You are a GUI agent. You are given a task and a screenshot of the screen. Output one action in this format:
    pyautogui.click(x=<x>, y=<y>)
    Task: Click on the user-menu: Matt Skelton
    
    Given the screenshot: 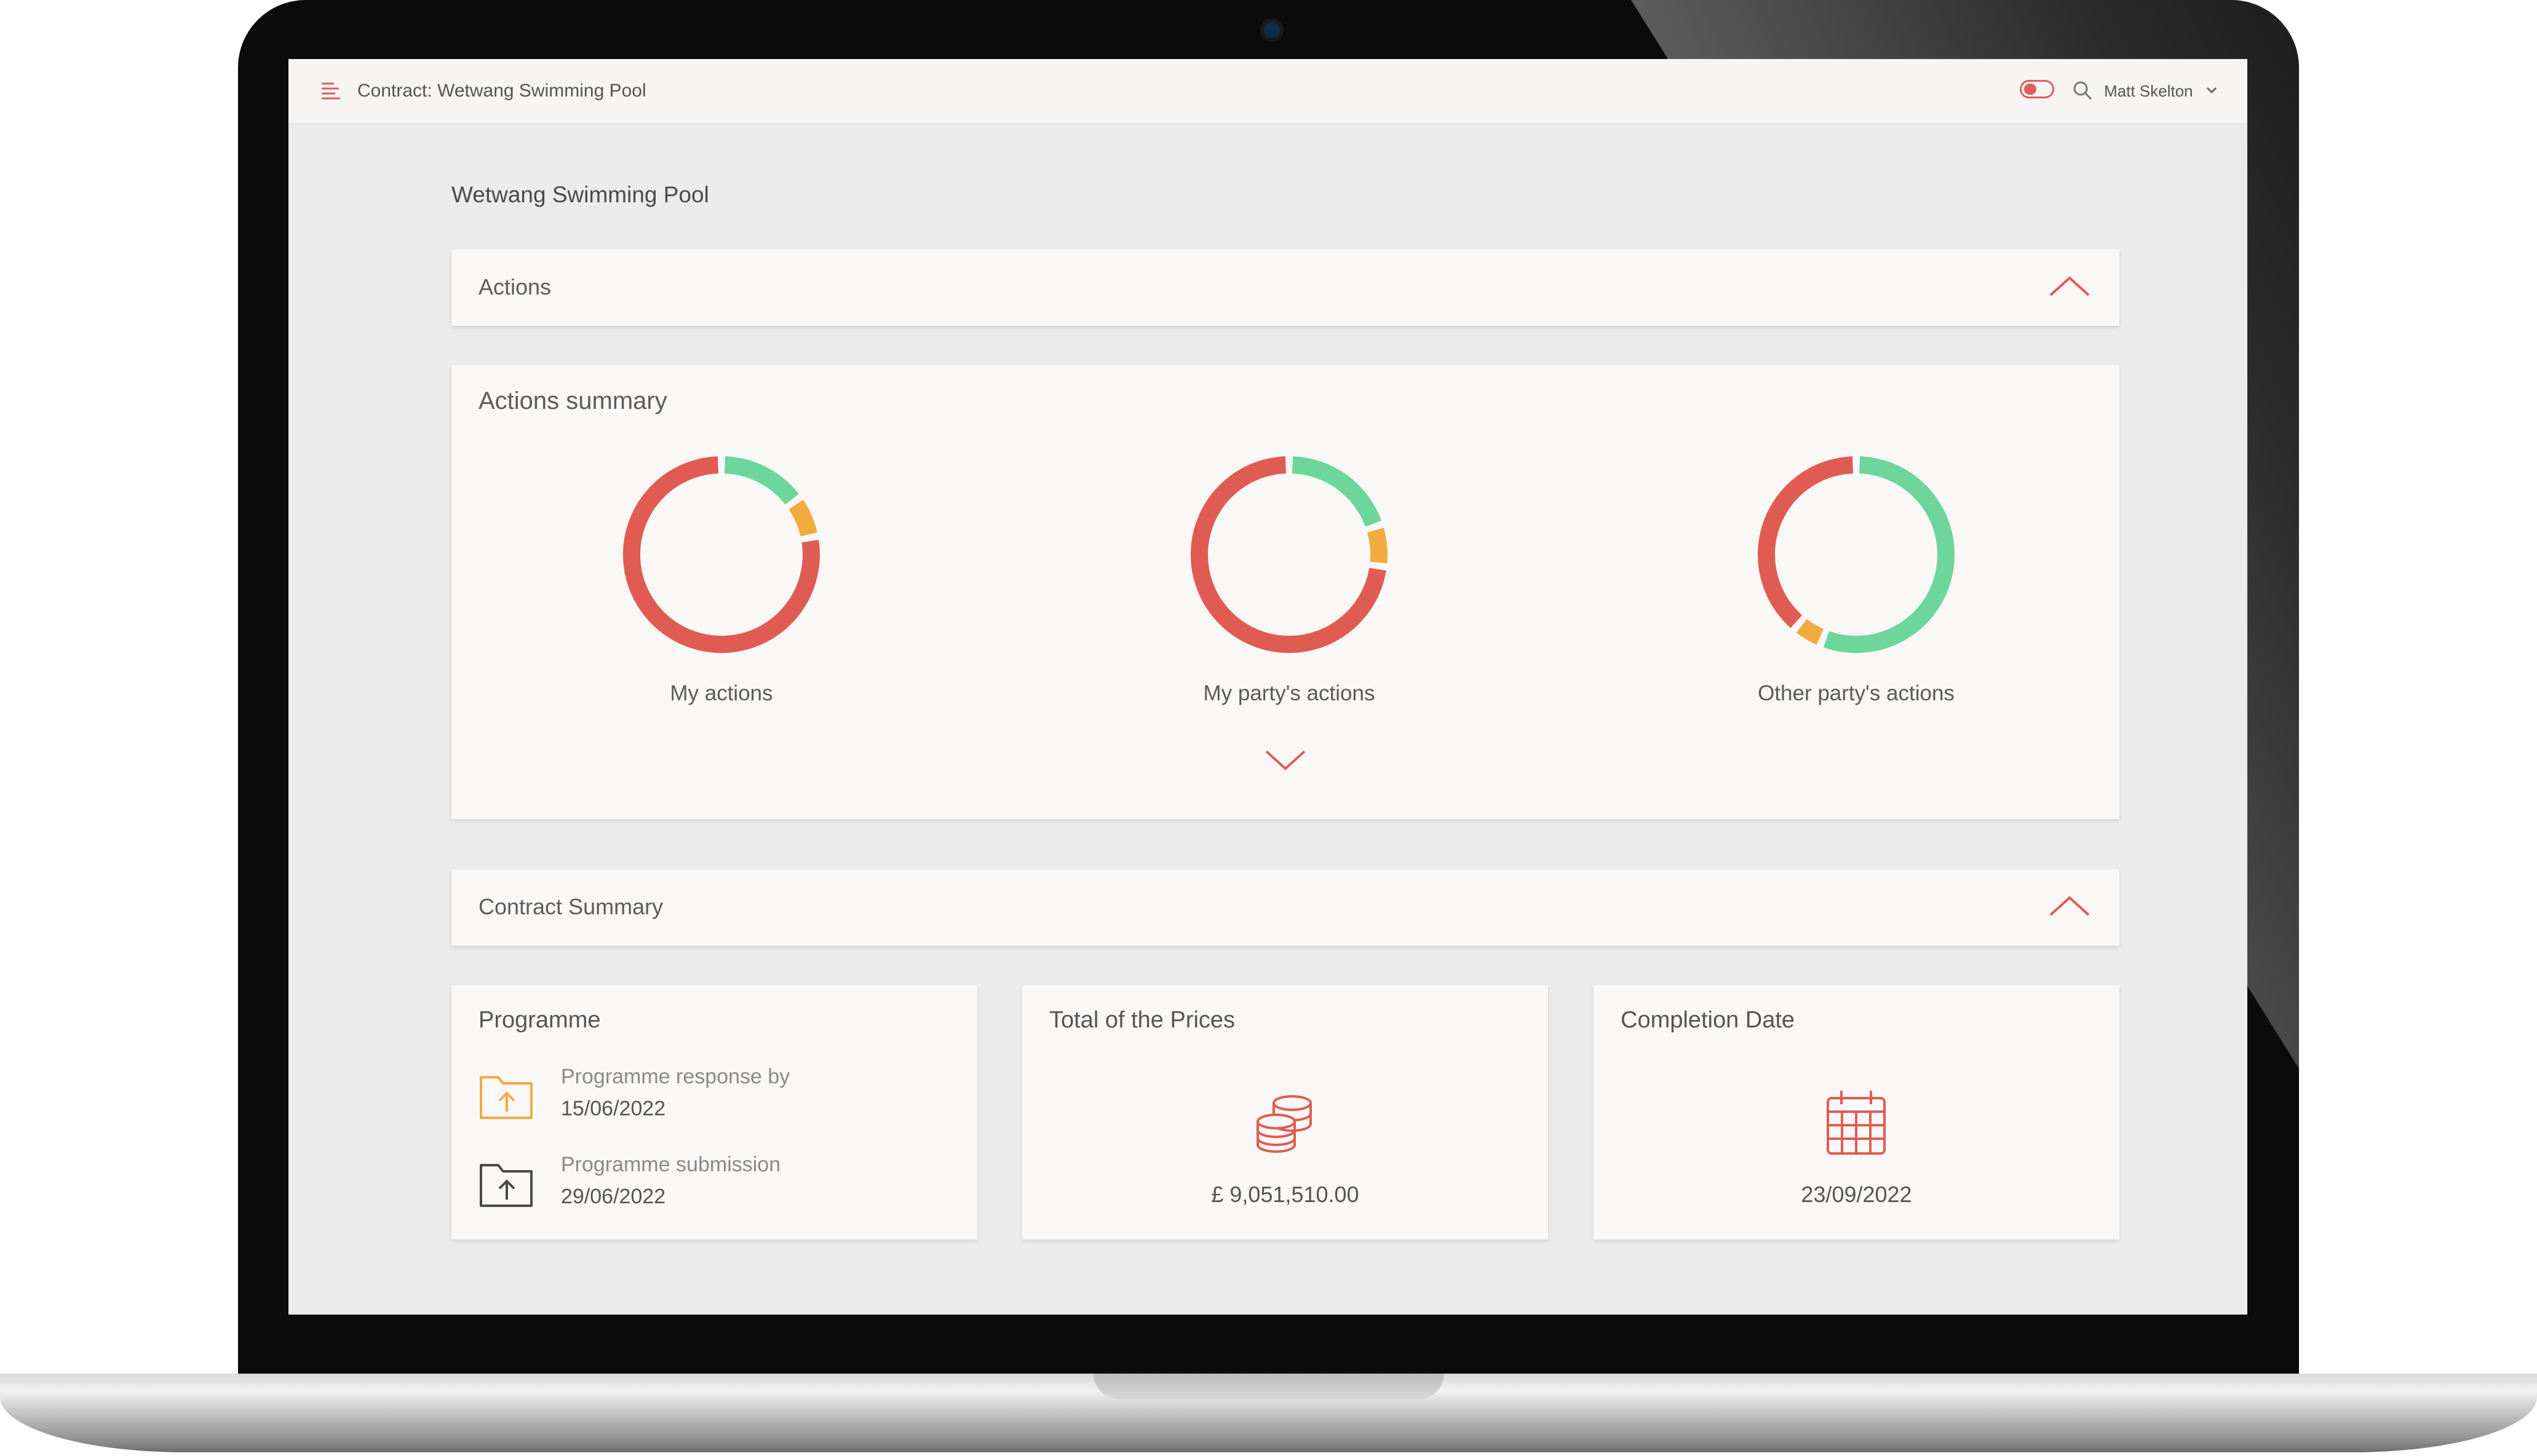 What is the action you would take?
    pyautogui.click(x=2148, y=91)
    